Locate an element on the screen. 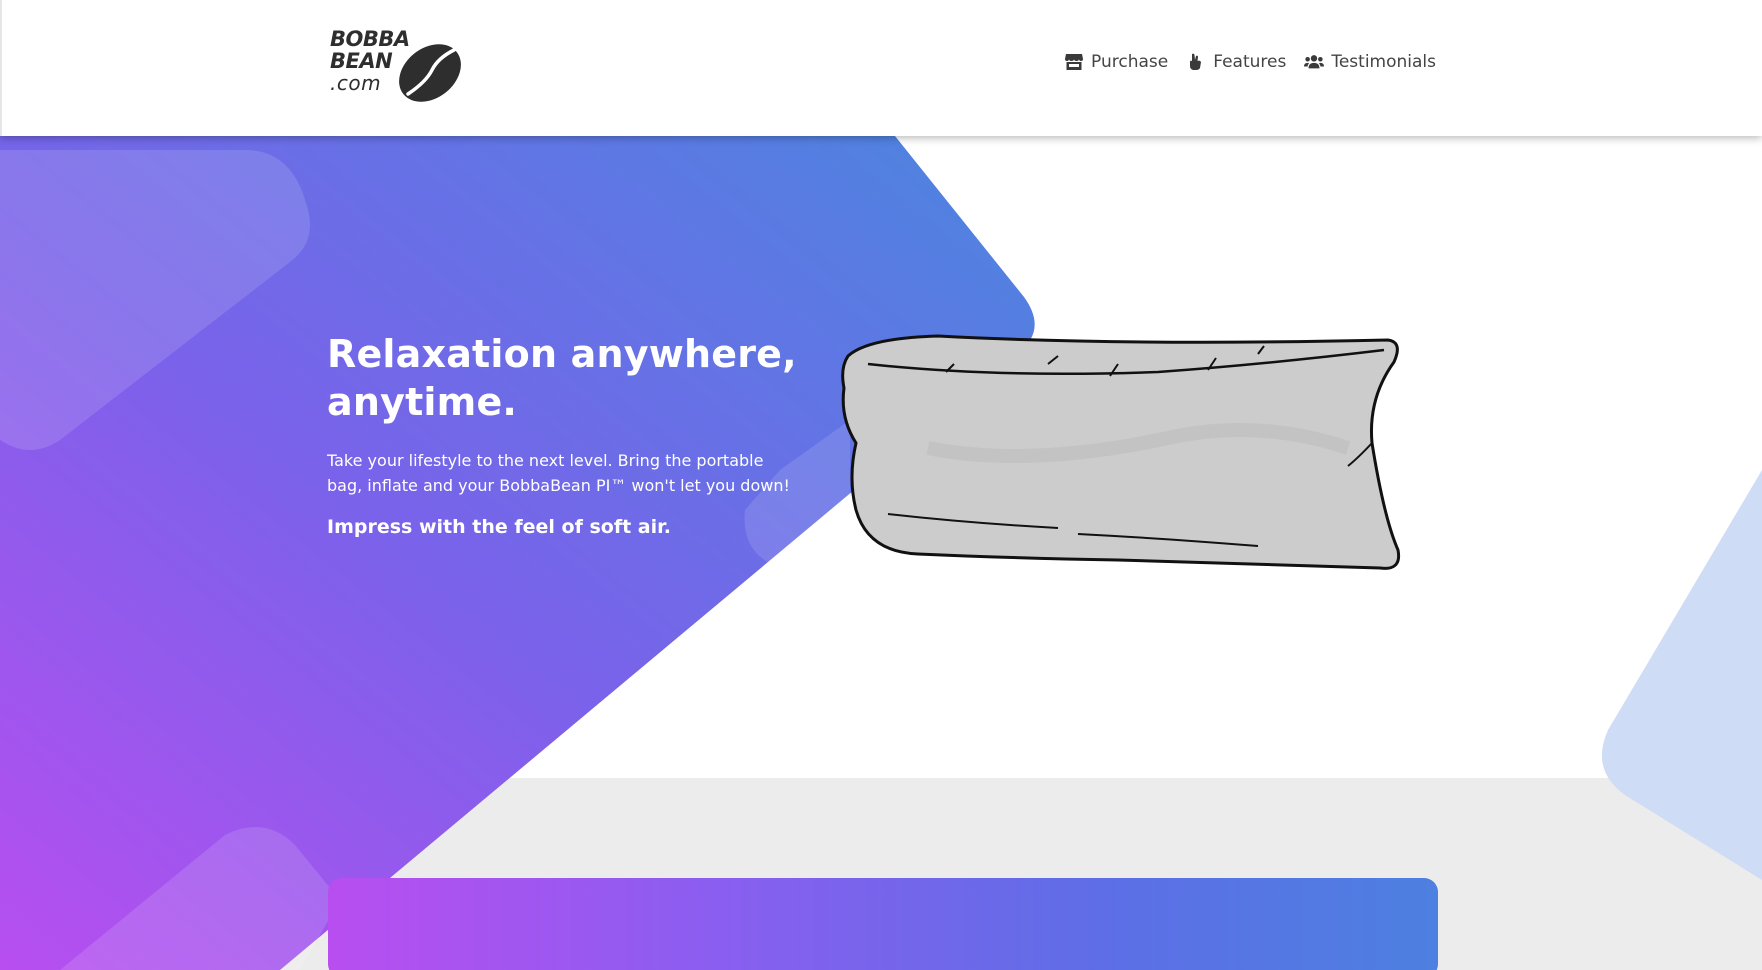 The height and width of the screenshot is (970, 1762). nav-label-purchase: Purchase is located at coordinates (1130, 62).